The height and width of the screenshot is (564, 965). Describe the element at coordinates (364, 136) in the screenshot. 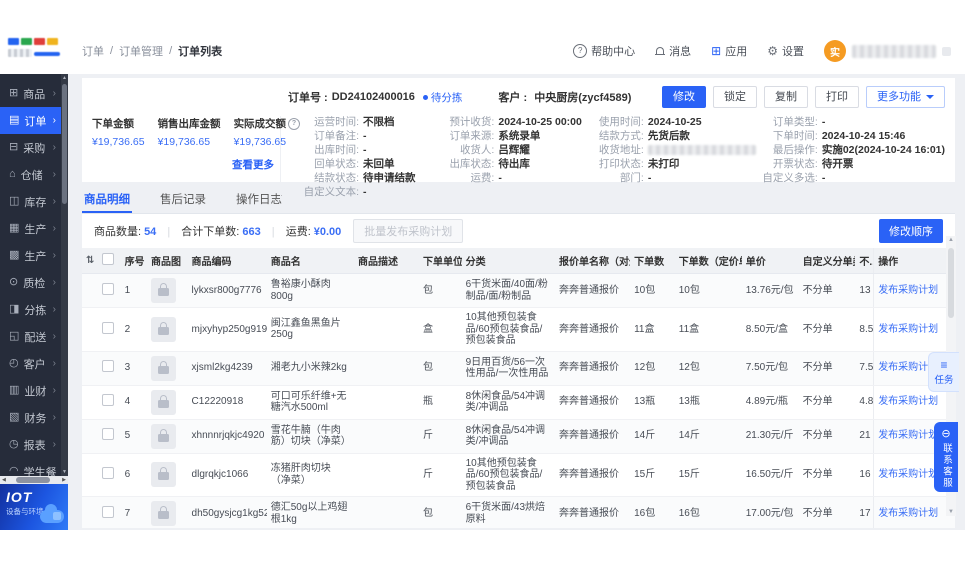

I see `order-field: 订单备注: -` at that location.